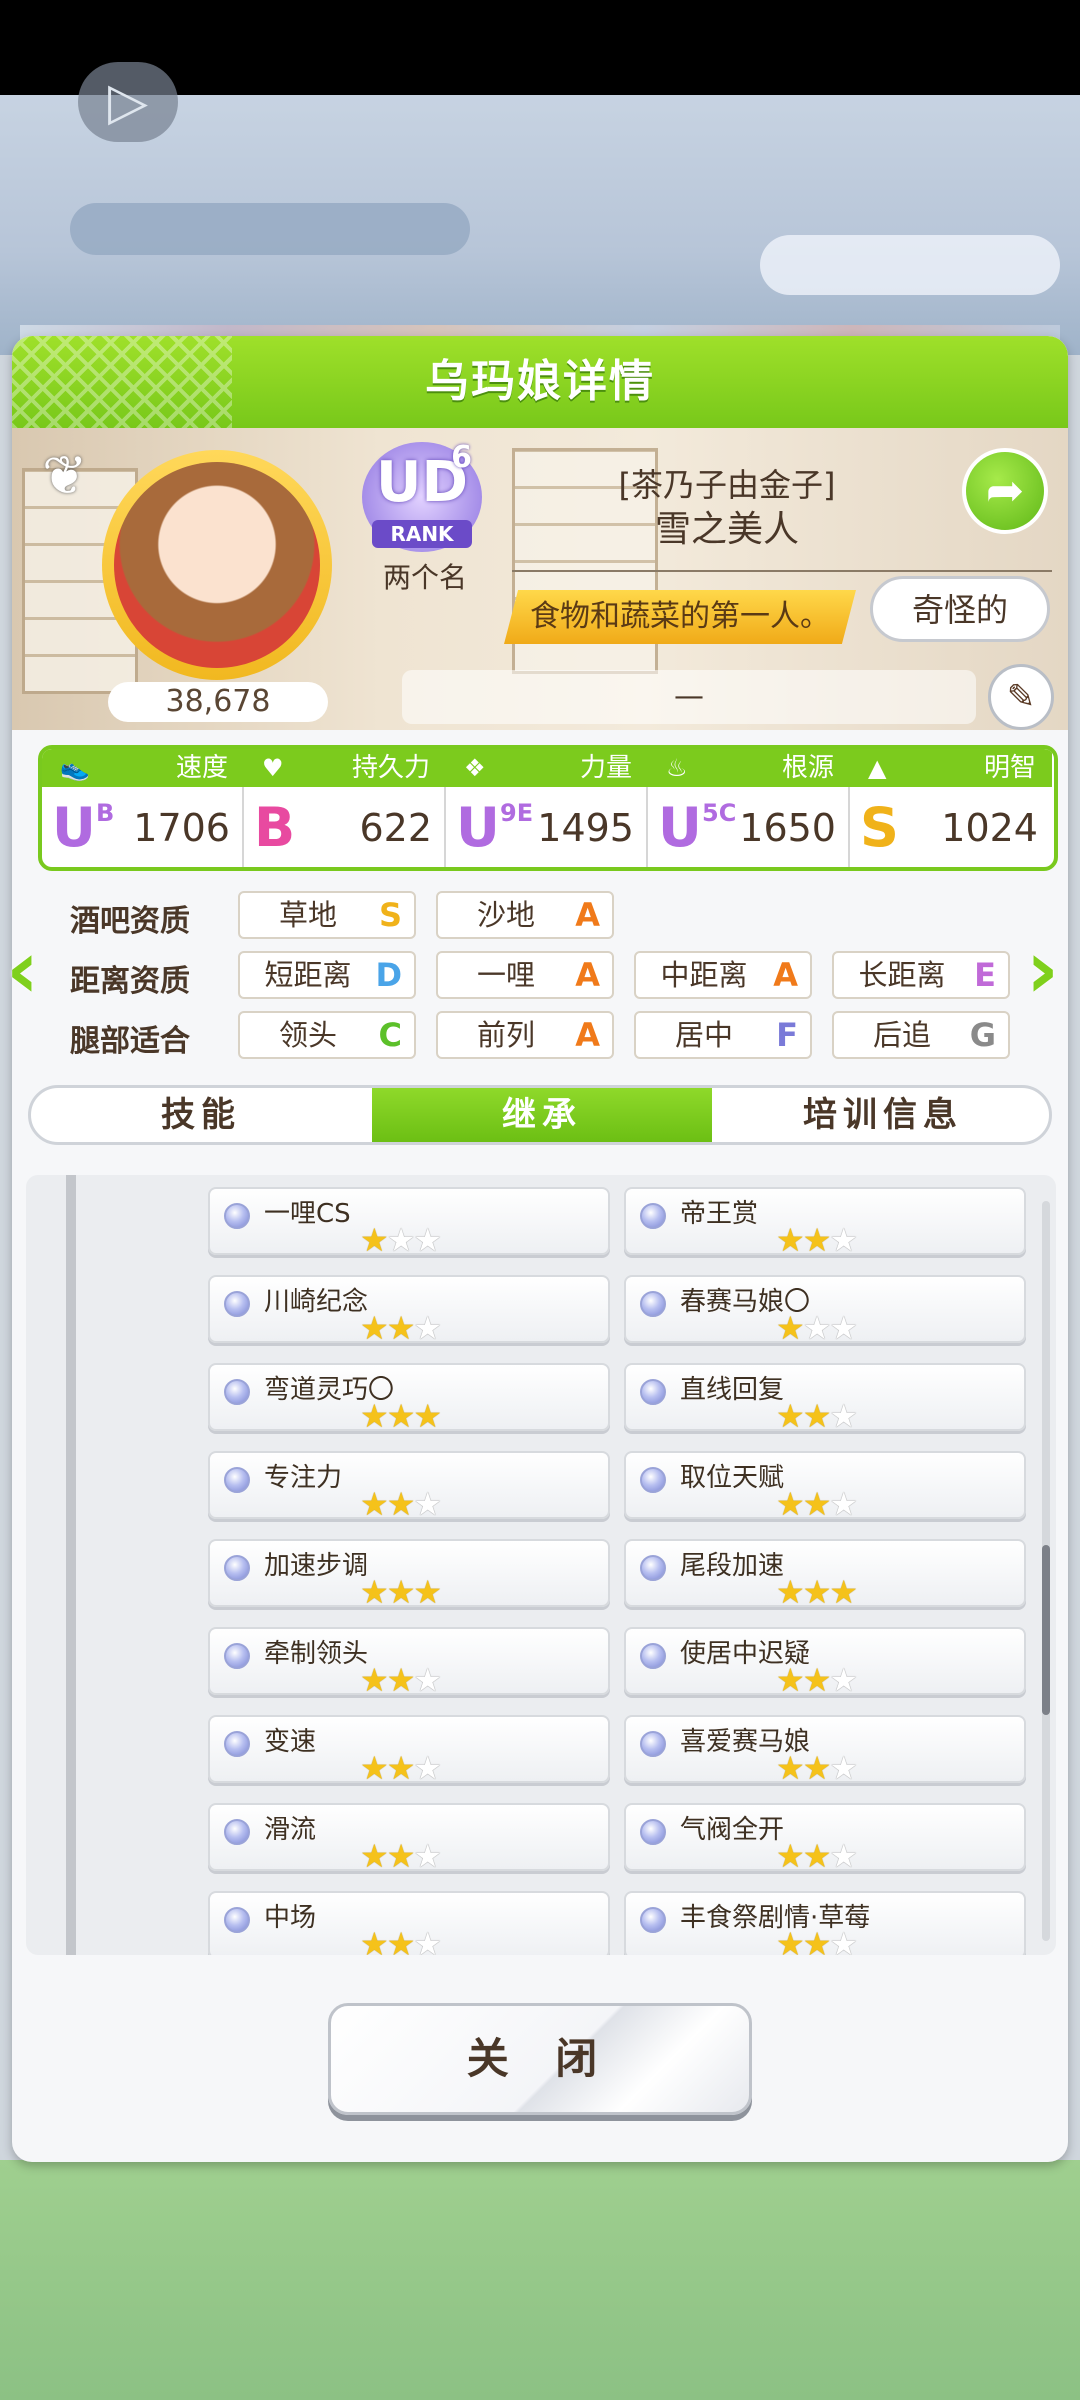 The image size is (1080, 2400). I want to click on pencil-icon: ✎, so click(1021, 697).